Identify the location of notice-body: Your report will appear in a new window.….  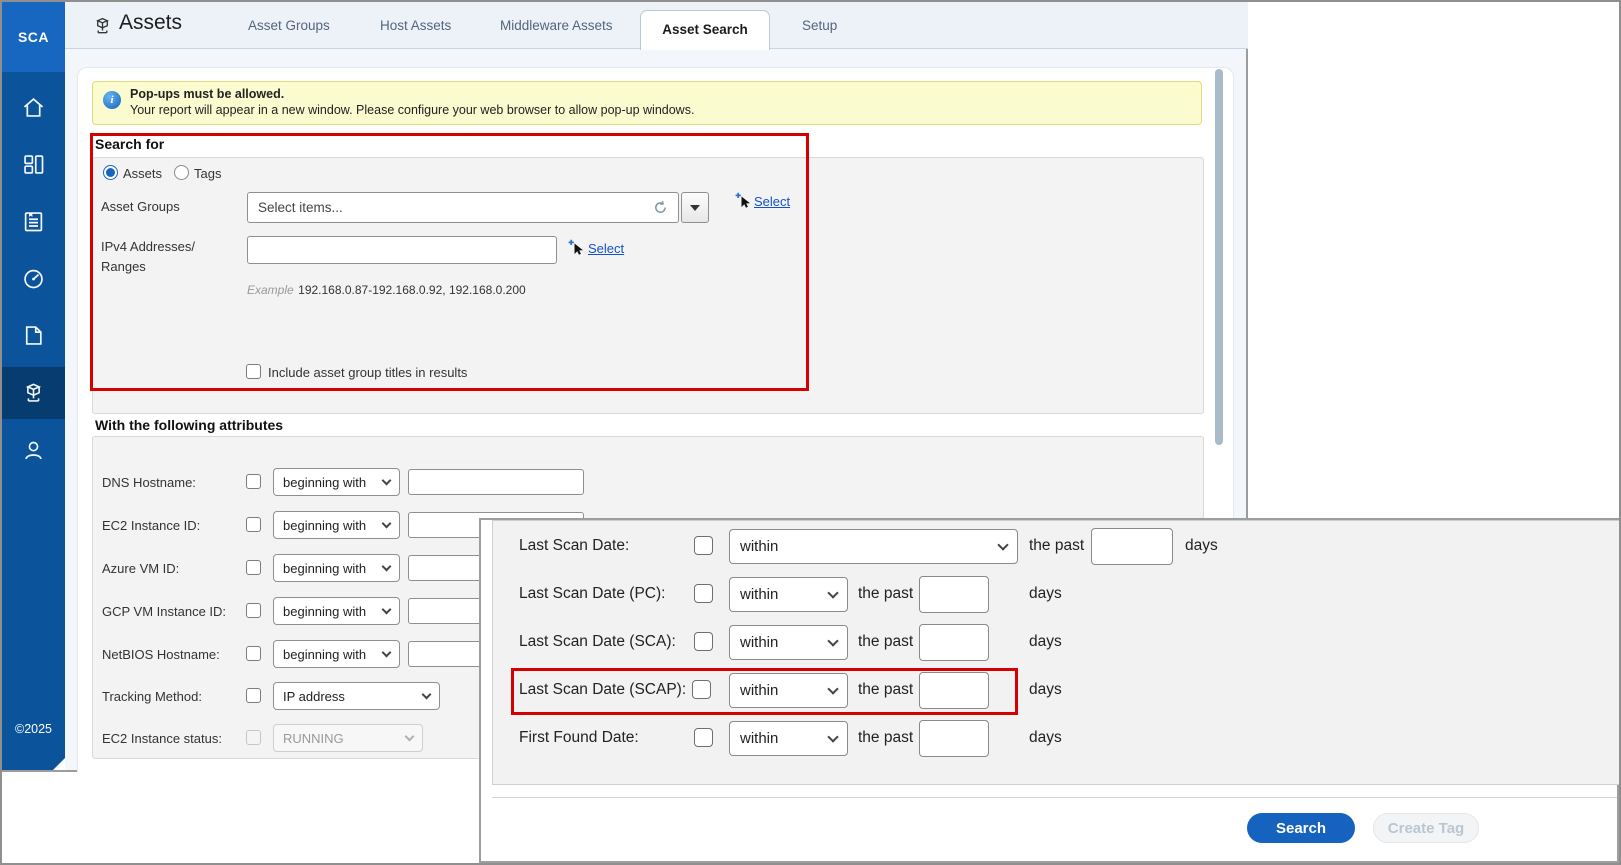
(412, 110).